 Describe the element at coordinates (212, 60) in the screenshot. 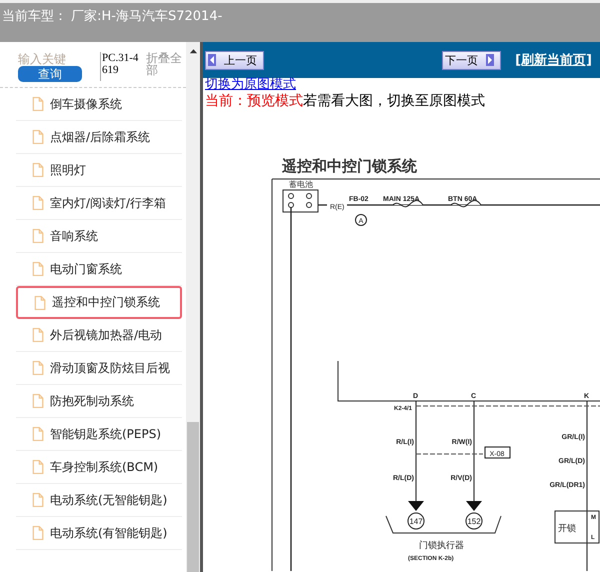

I see `left-arrow-icon` at that location.